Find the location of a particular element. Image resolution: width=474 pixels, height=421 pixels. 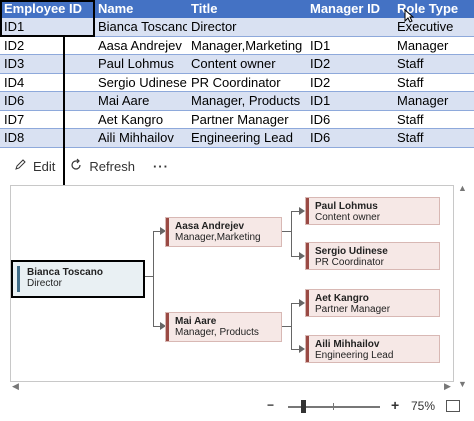

zoom-slider-tick is located at coordinates (333, 406).